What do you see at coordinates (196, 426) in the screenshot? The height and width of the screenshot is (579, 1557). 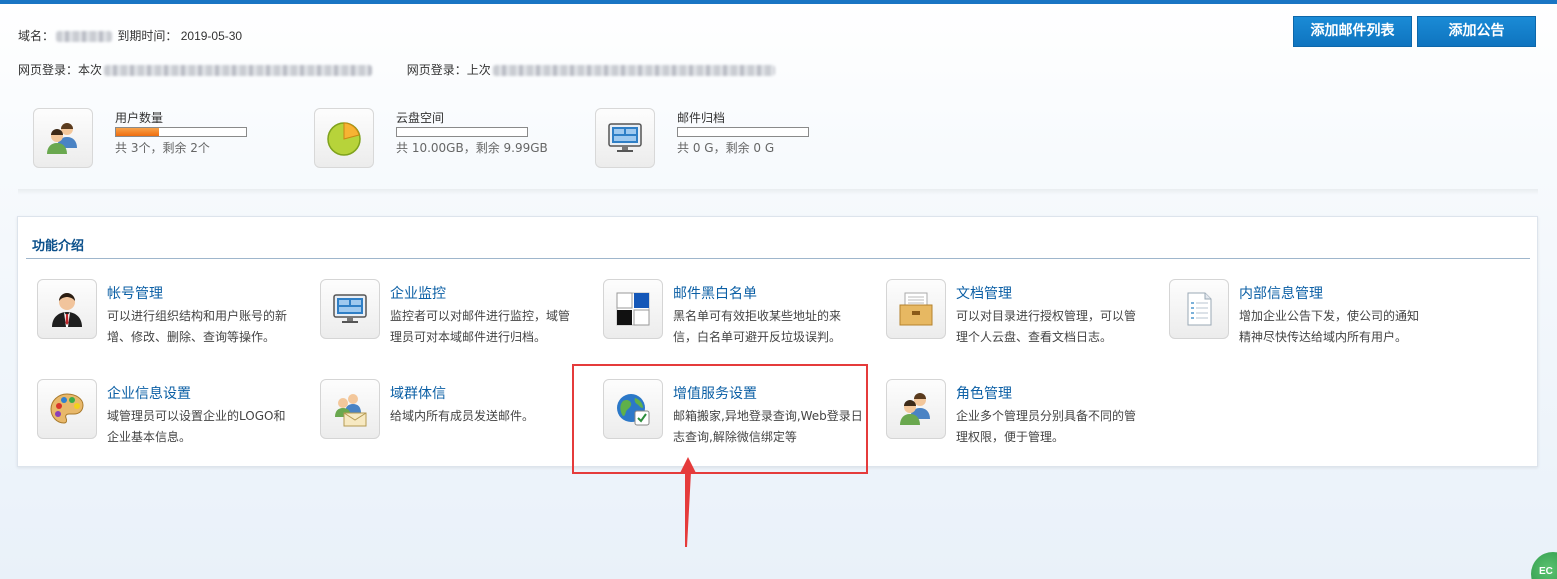 I see `feature-desc: 域管理员可以设置企业的LOGO和企业基本信息。` at bounding box center [196, 426].